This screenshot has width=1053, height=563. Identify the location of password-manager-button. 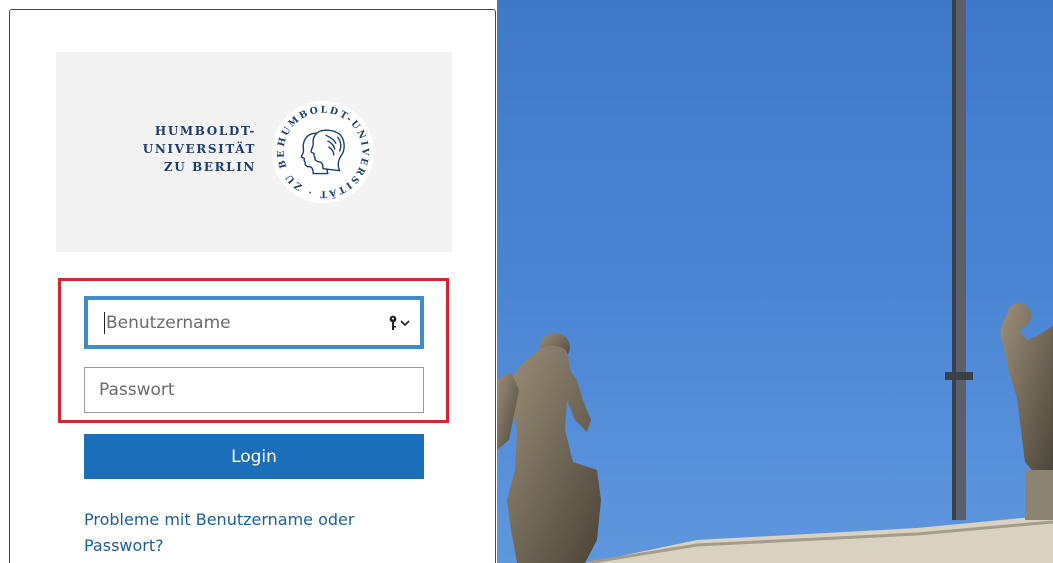
(399, 323).